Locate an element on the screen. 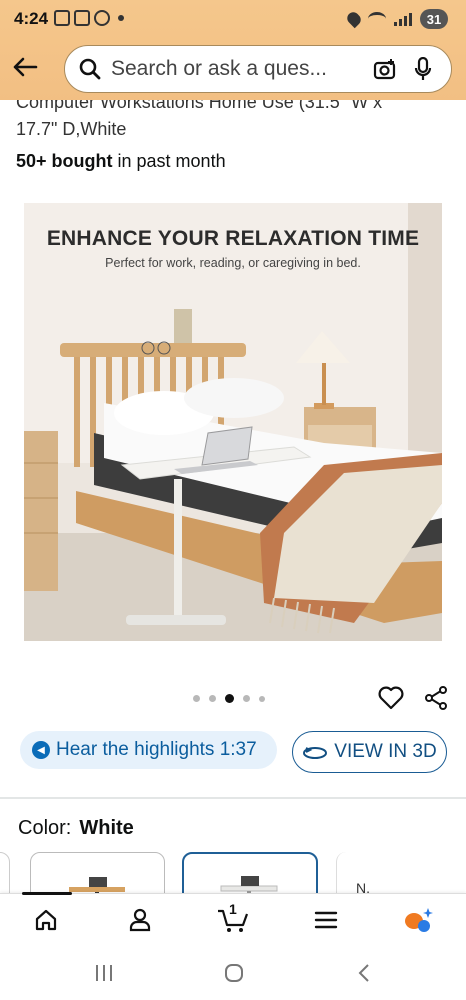 The width and height of the screenshot is (466, 1000). product-title-line: 17.7" D,White is located at coordinates (71, 129).